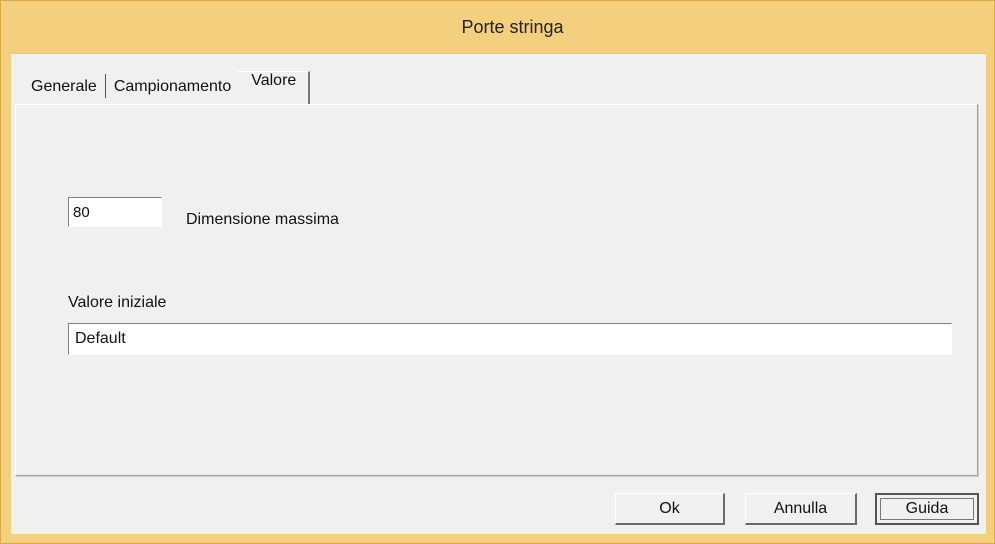  I want to click on tab-strip: Generale Campionamento Valore, so click(168, 84).